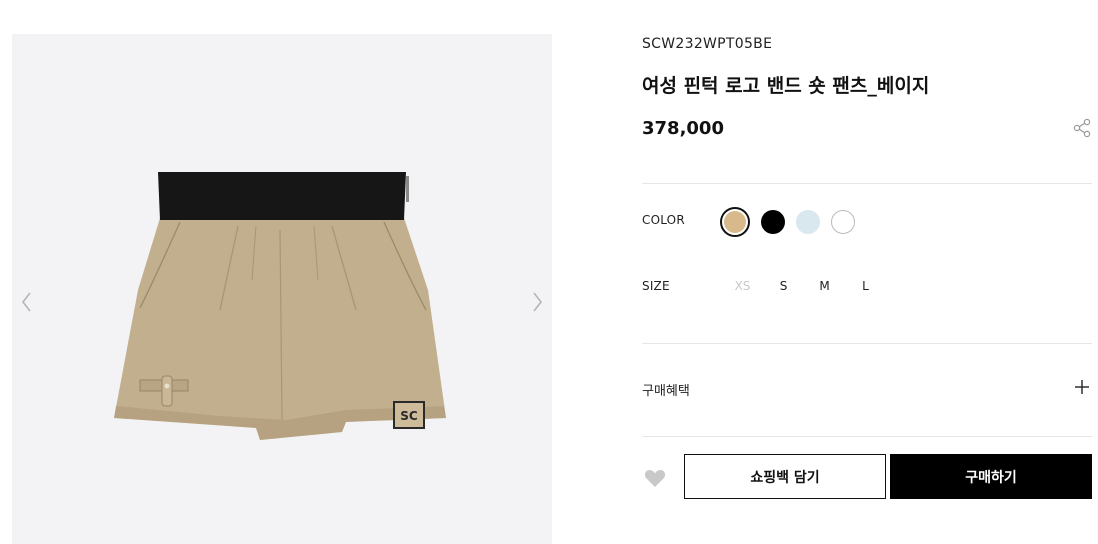 This screenshot has height=544, width=1098. I want to click on chevron-right-icon, so click(538, 302).